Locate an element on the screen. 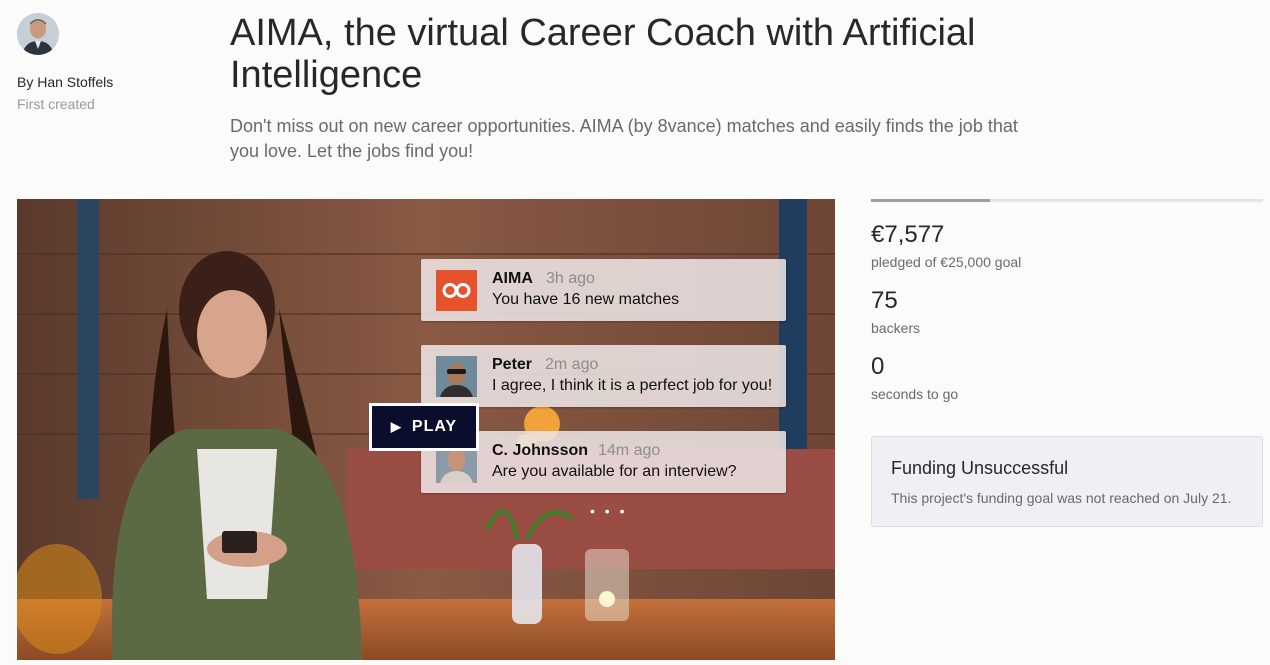 This screenshot has height=665, width=1270. play-label: PLAY is located at coordinates (434, 426).